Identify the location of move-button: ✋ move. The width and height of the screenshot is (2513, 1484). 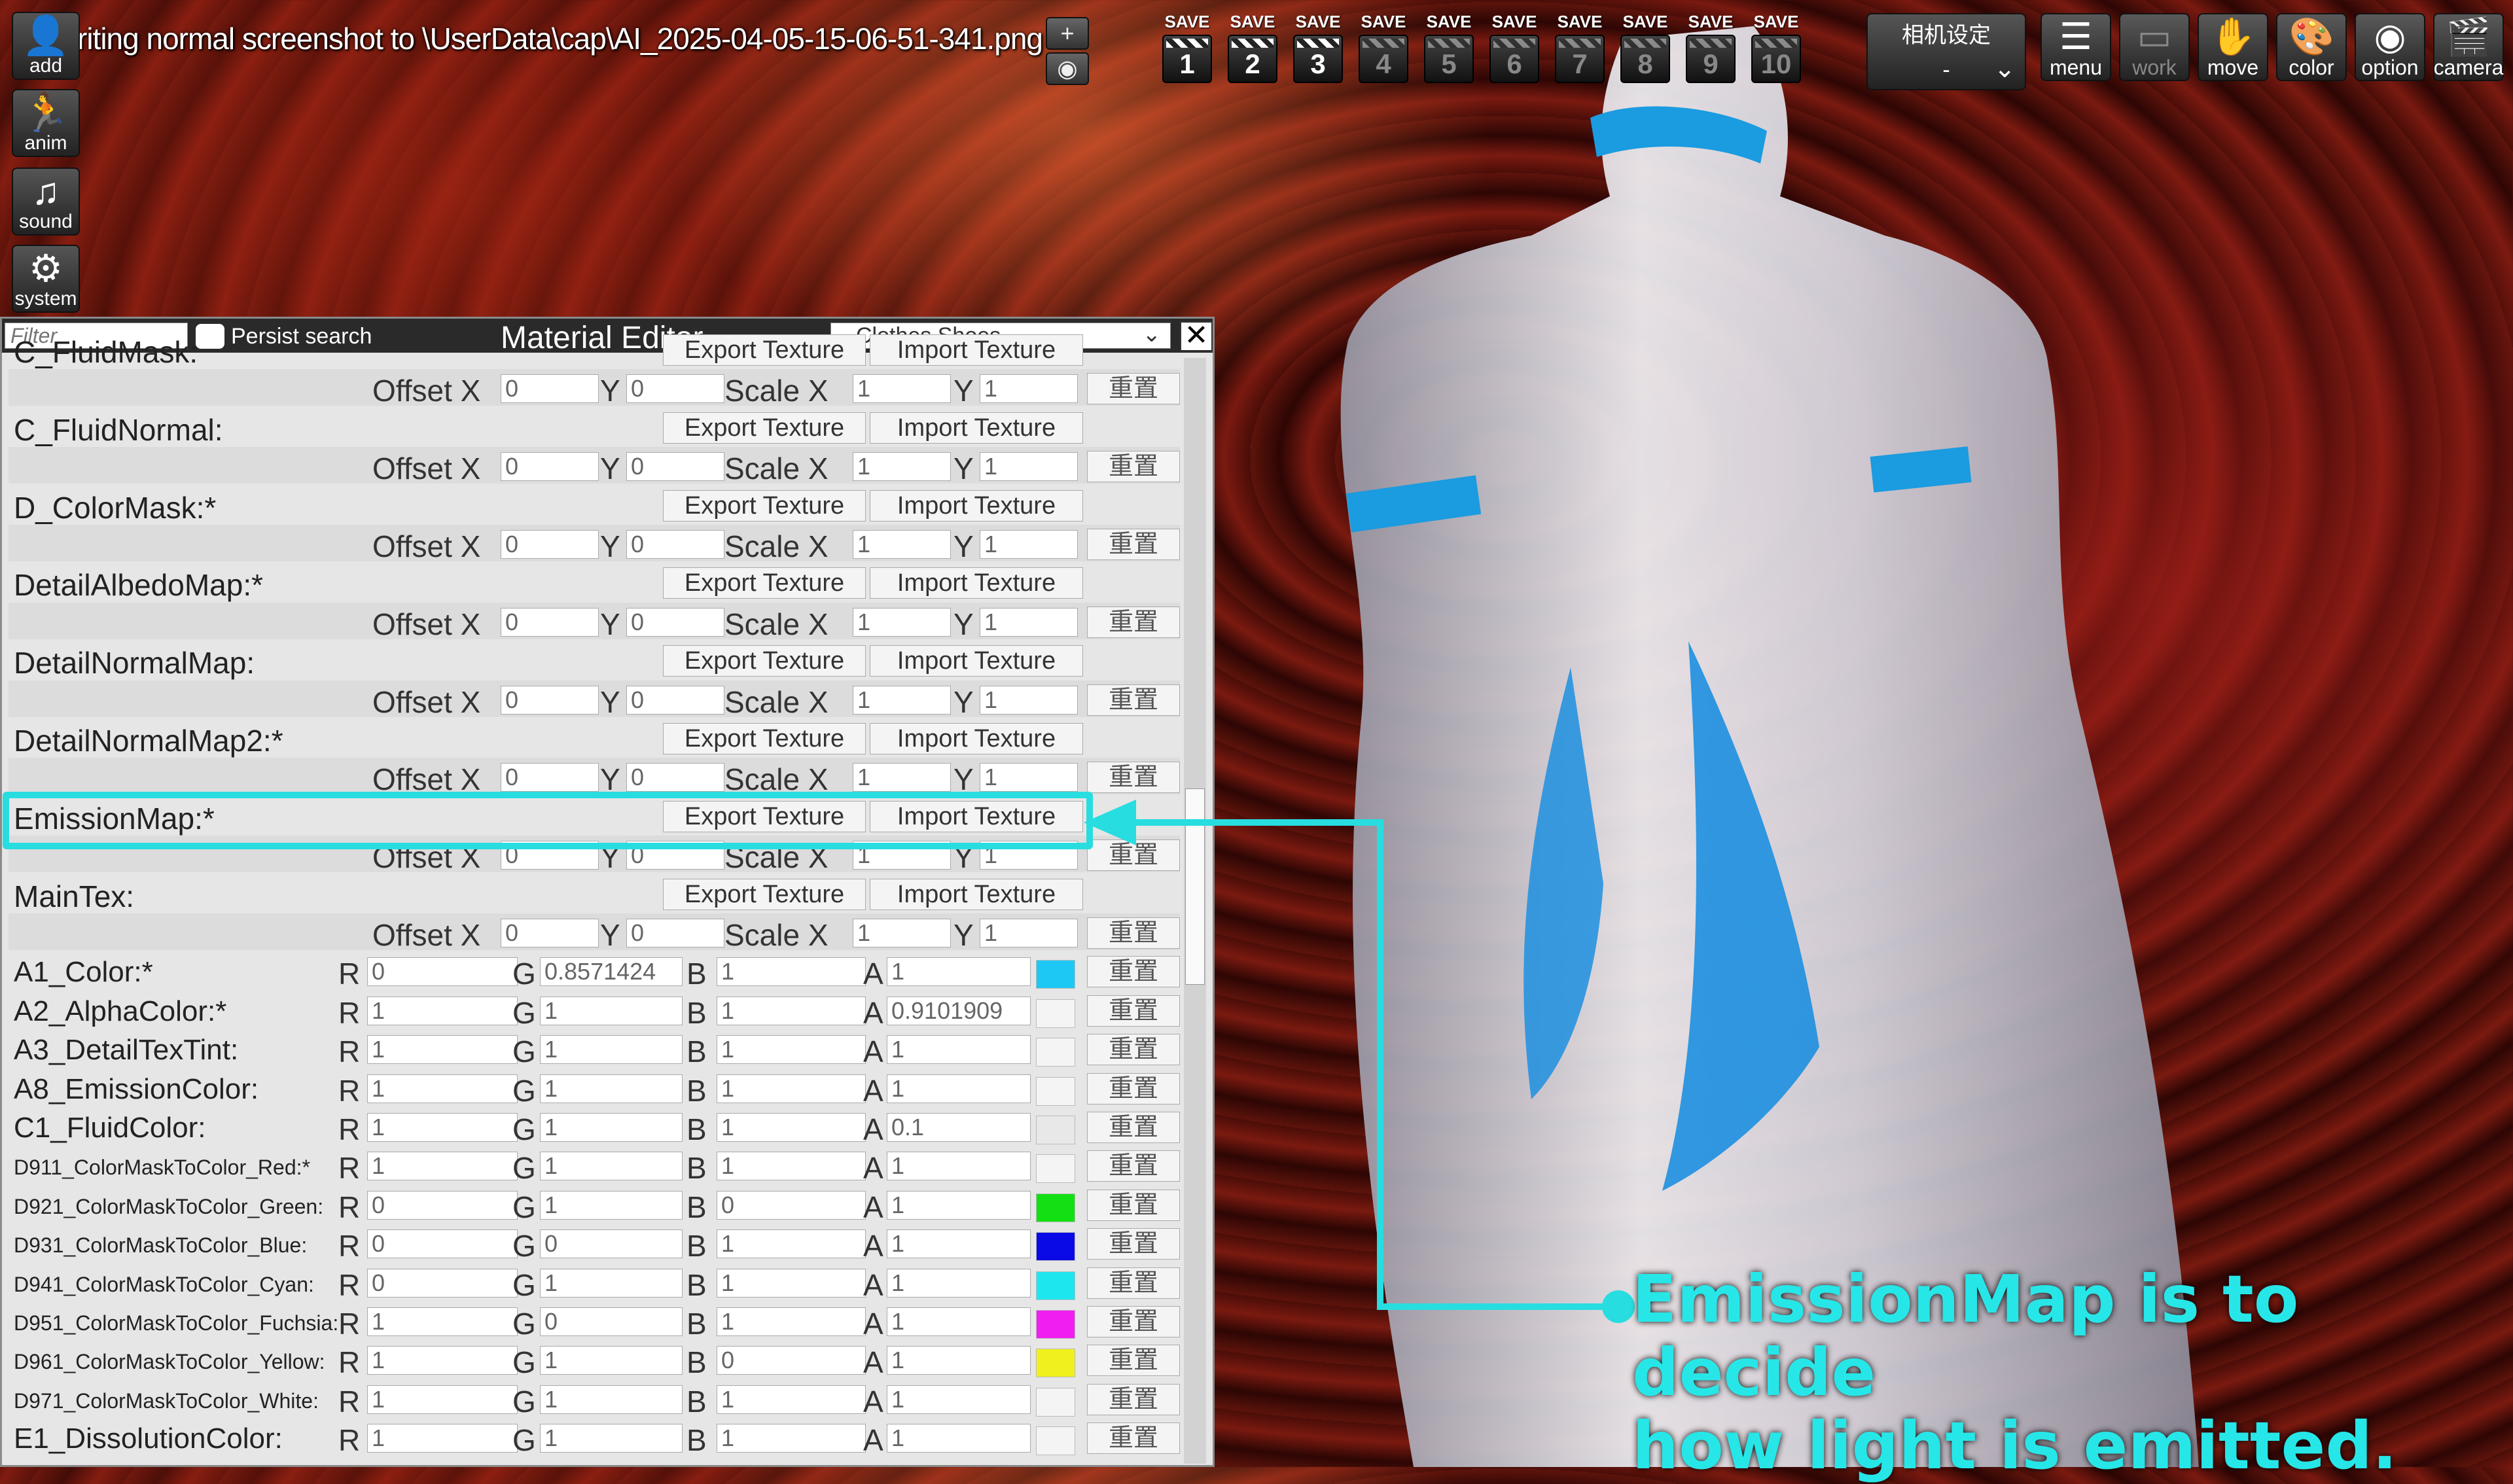
(2233, 47).